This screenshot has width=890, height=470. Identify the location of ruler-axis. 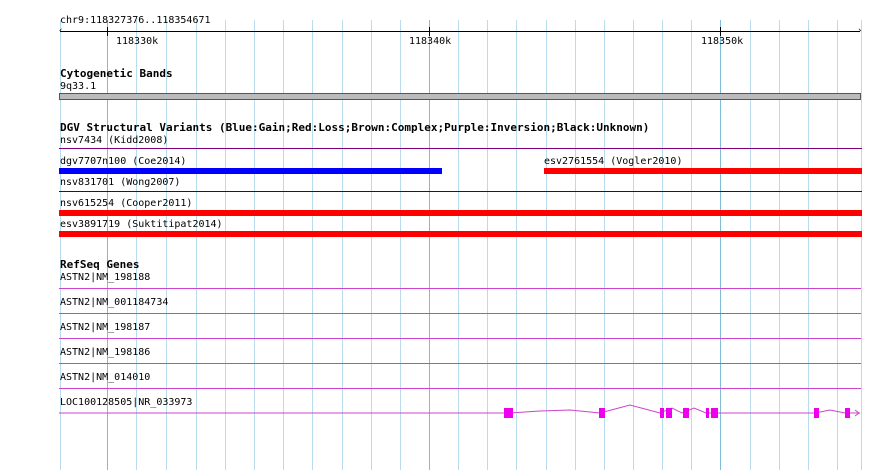
(460, 31).